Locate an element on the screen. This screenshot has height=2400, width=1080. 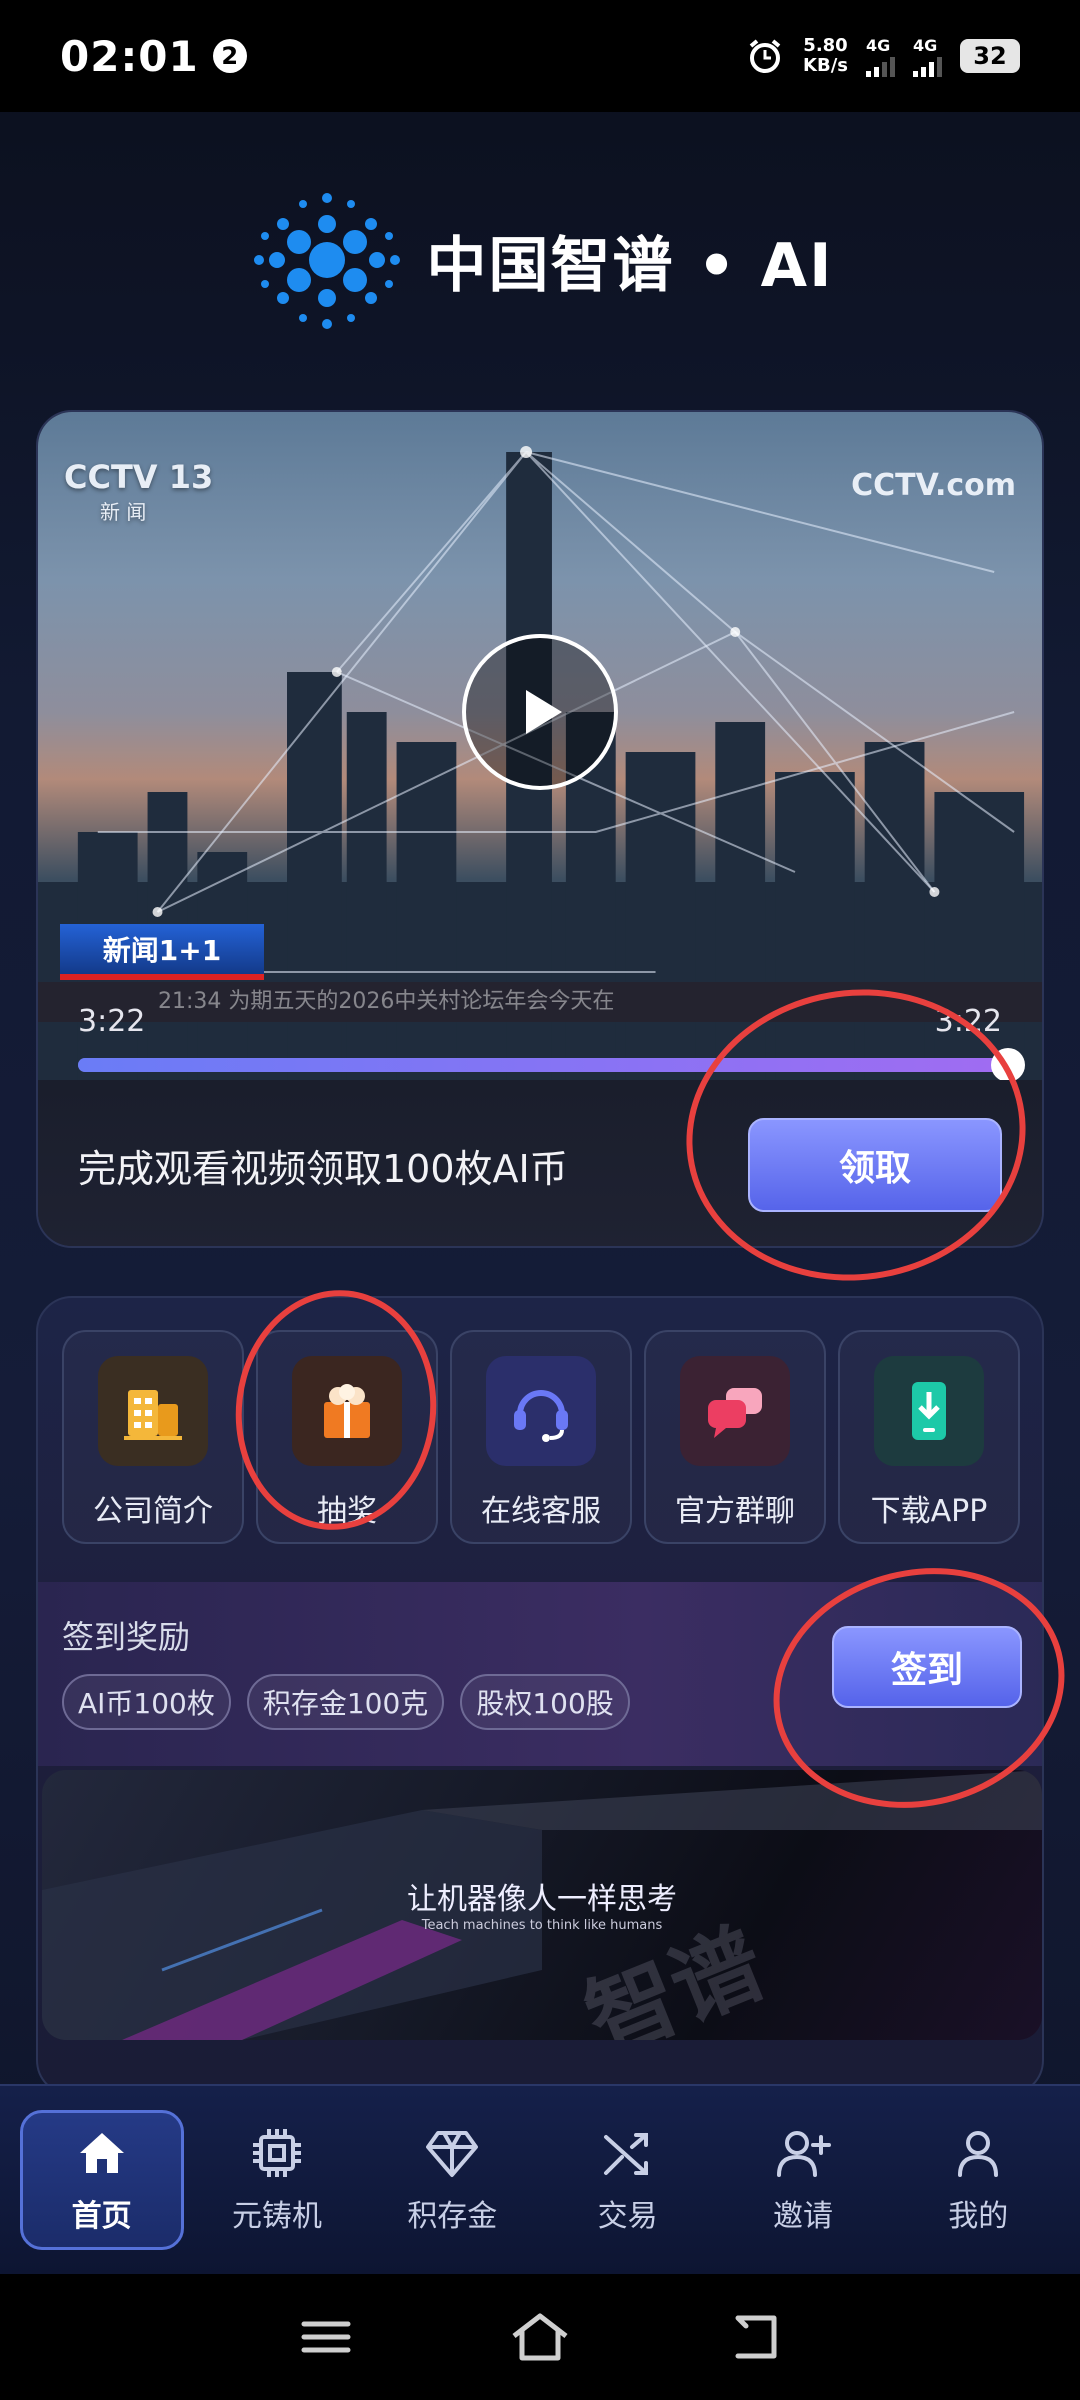
tab-label: 交易 is located at coordinates (627, 2216).